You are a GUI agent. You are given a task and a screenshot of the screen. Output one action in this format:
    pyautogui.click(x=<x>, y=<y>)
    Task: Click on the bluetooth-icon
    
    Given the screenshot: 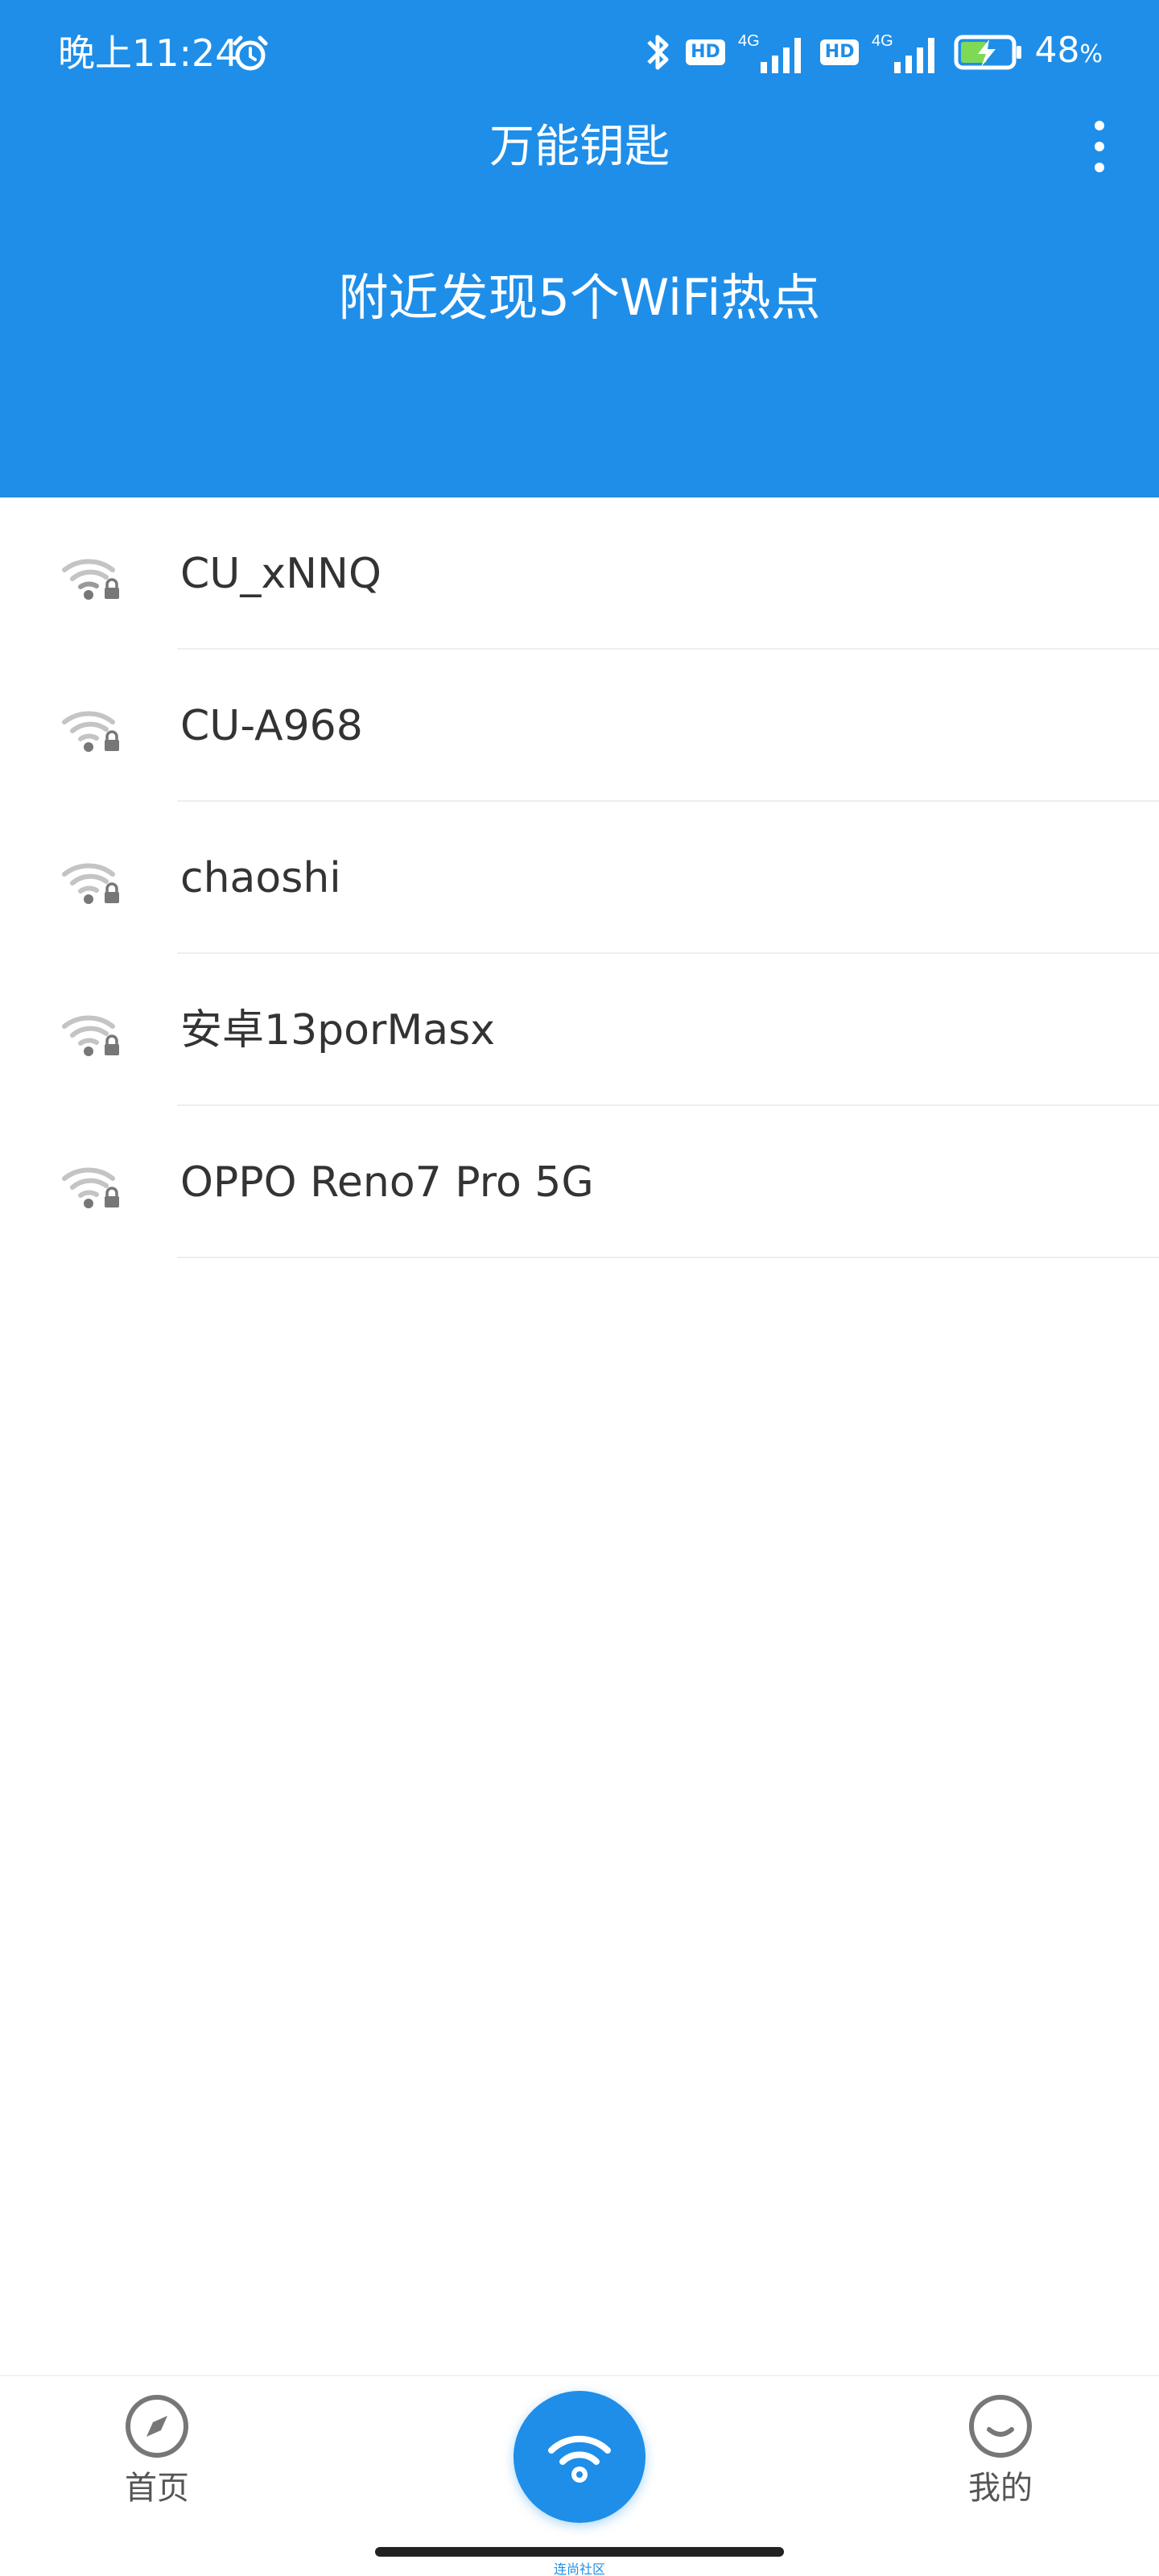 What is the action you would take?
    pyautogui.click(x=658, y=53)
    